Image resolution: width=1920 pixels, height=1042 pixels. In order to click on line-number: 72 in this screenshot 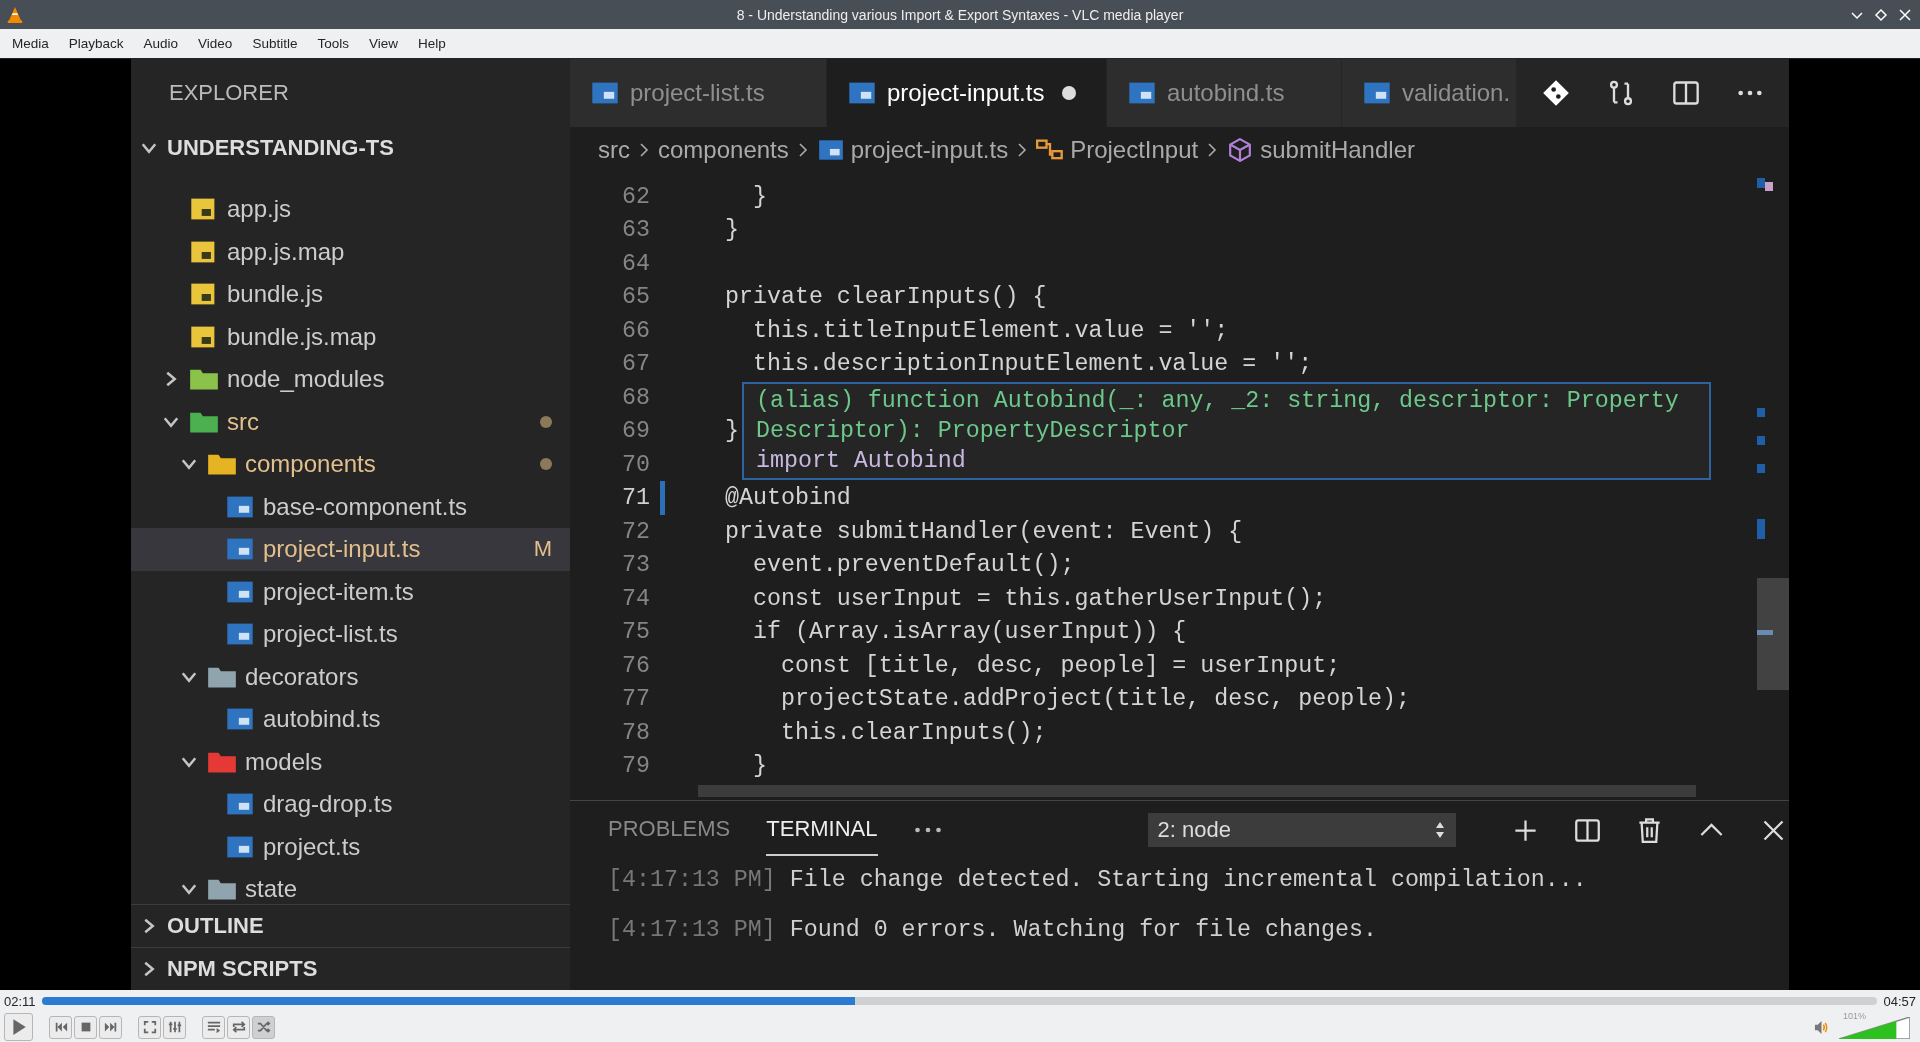, I will do `click(635, 531)`.